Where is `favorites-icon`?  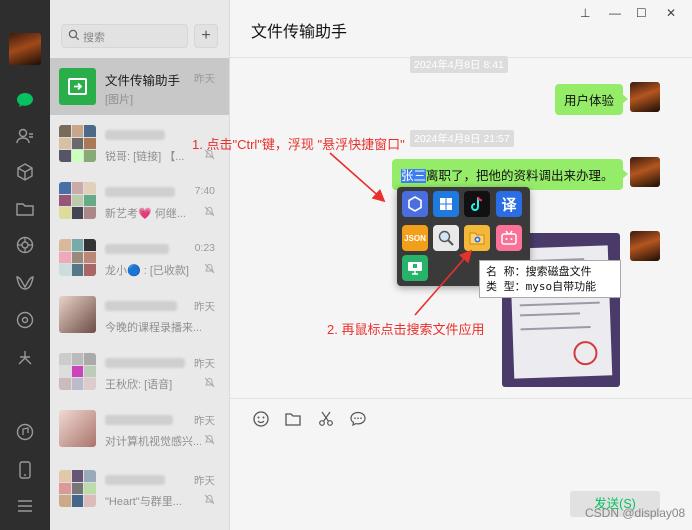
favorites-icon is located at coordinates (25, 172).